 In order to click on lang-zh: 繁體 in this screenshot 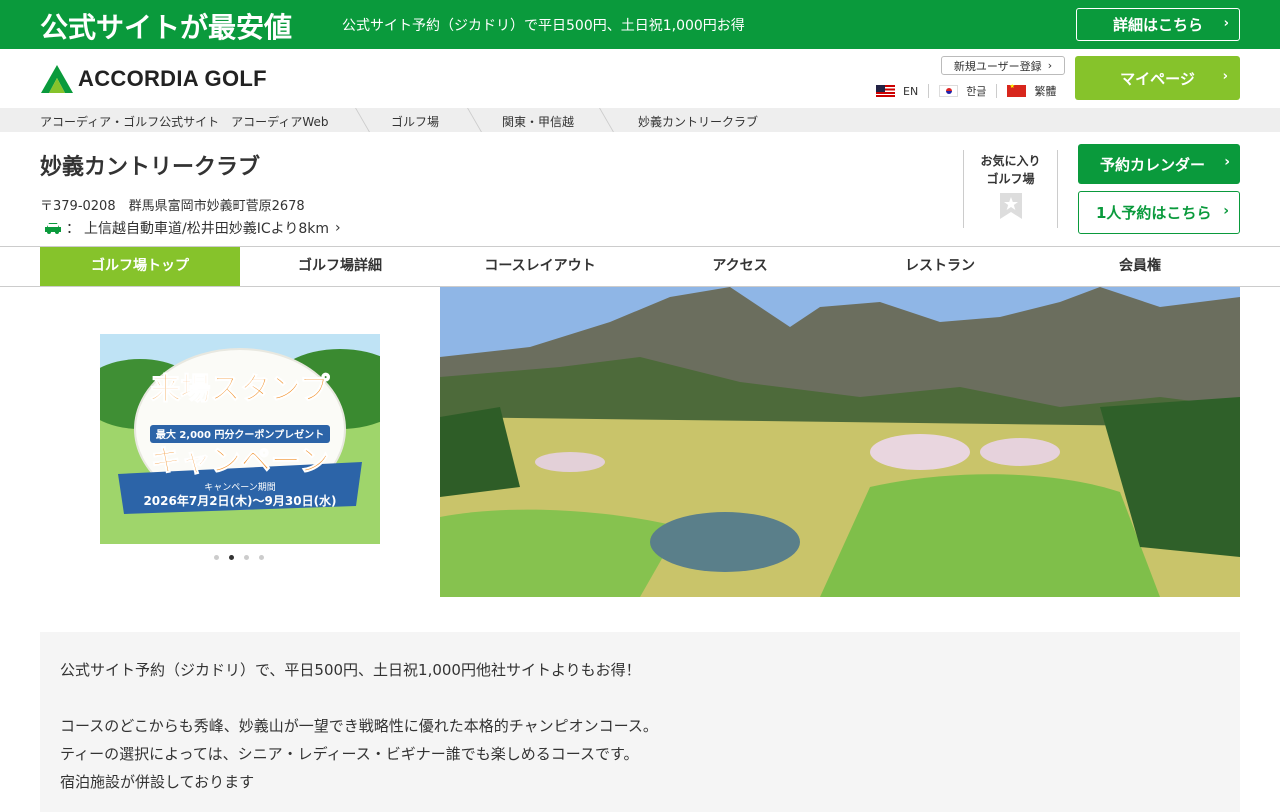, I will do `click(1032, 90)`.